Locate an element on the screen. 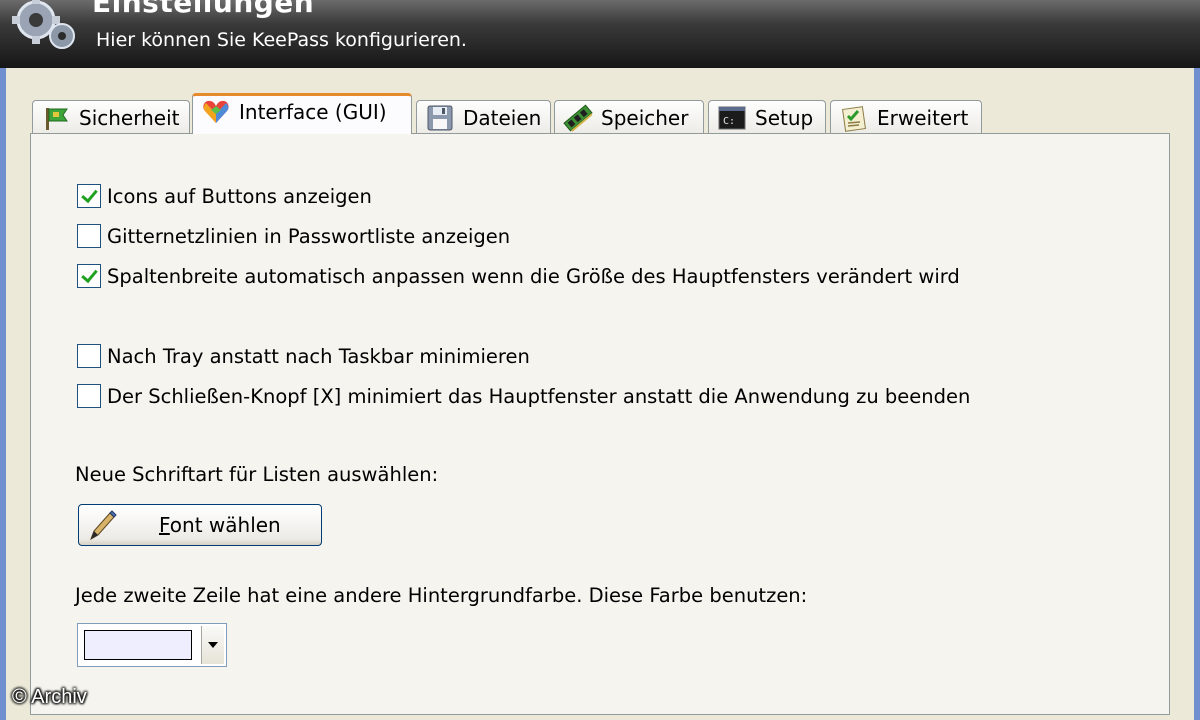 This screenshot has width=1200, height=720. tab-sicherheit: Sicherheit is located at coordinates (111, 117).